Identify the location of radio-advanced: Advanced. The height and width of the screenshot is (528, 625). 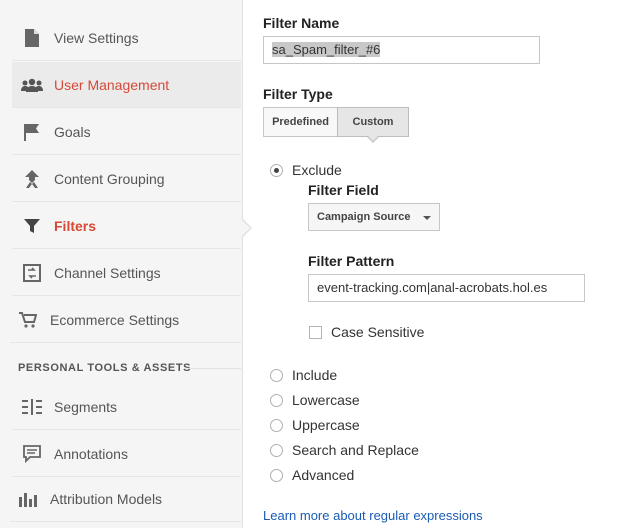
(312, 475).